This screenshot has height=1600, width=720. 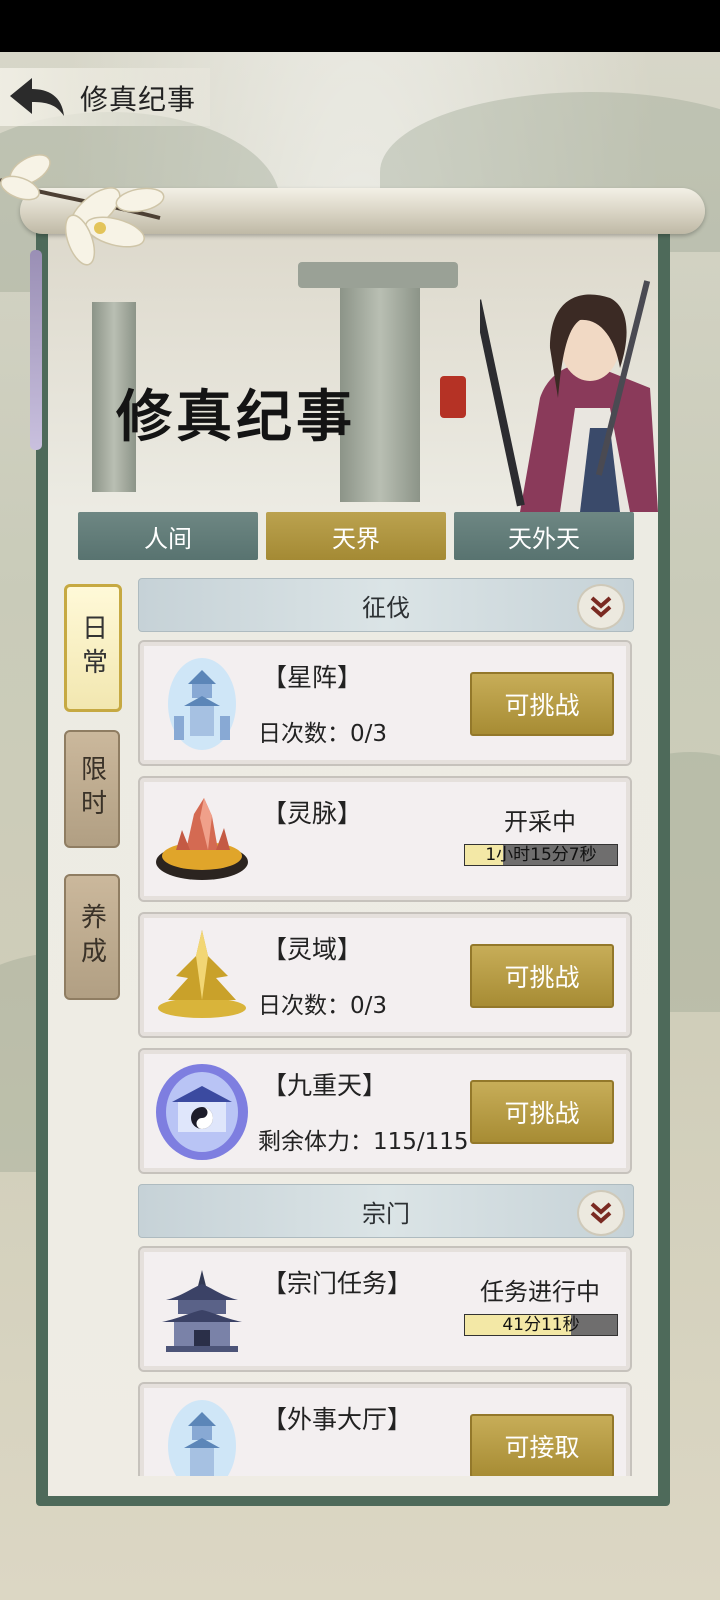 I want to click on side-tab-cultivation: 养成, so click(x=92, y=937).